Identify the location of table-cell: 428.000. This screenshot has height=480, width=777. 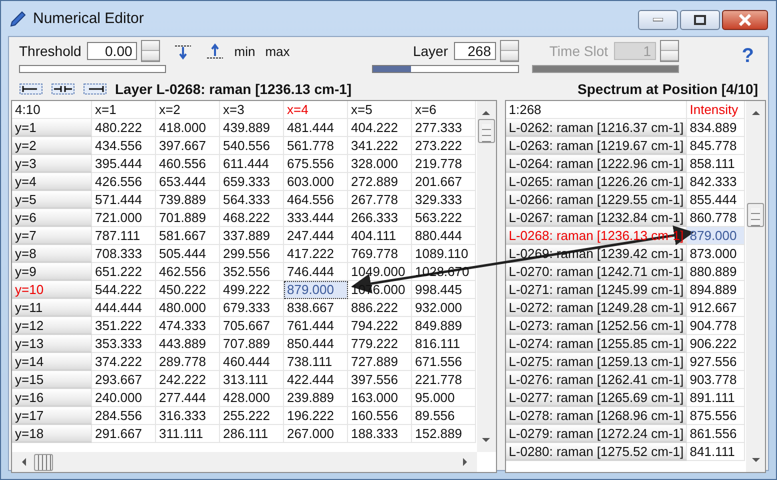
(252, 398).